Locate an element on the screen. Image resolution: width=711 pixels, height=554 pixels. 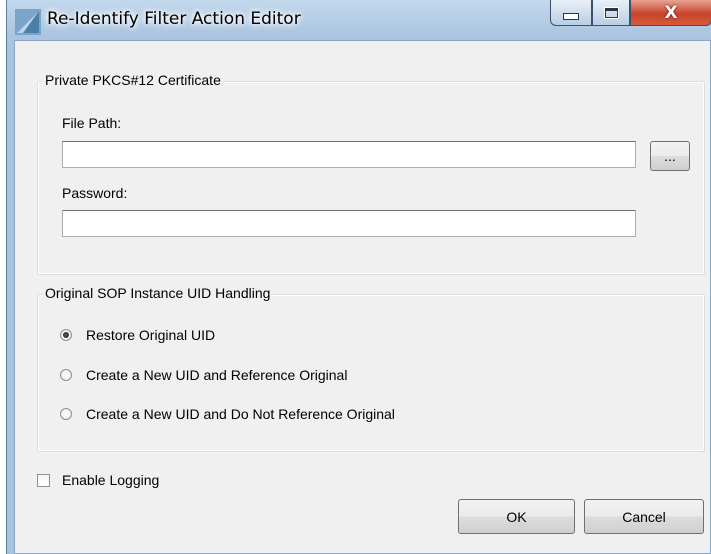
cancel-button-label: Cancel is located at coordinates (644, 516).